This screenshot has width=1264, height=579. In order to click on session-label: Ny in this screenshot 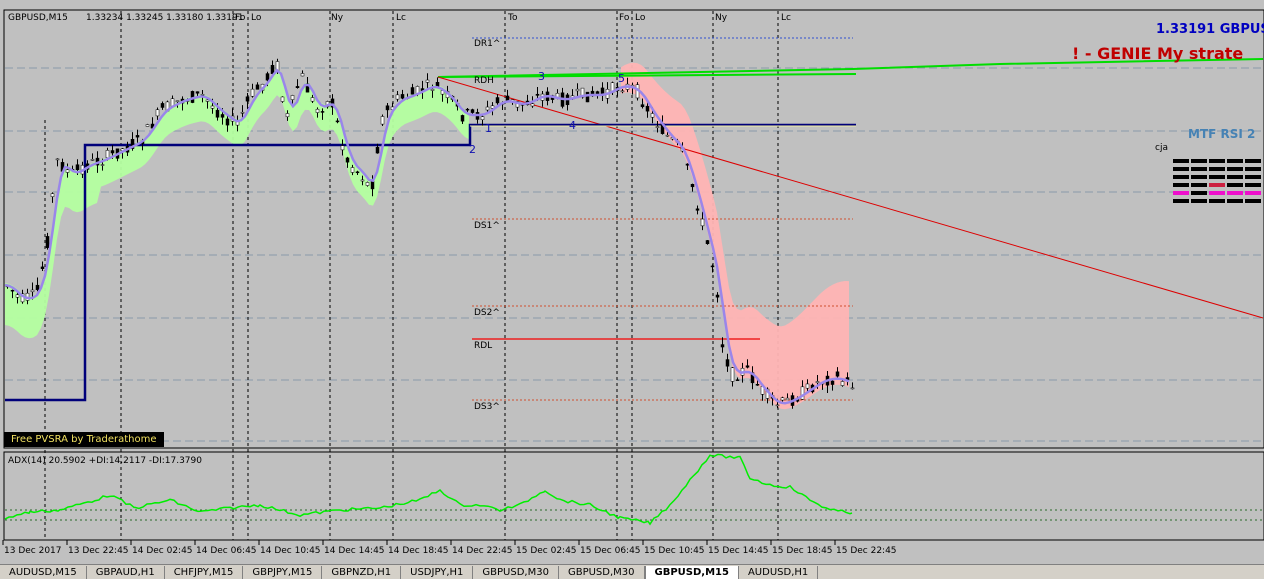, I will do `click(721, 18)`.